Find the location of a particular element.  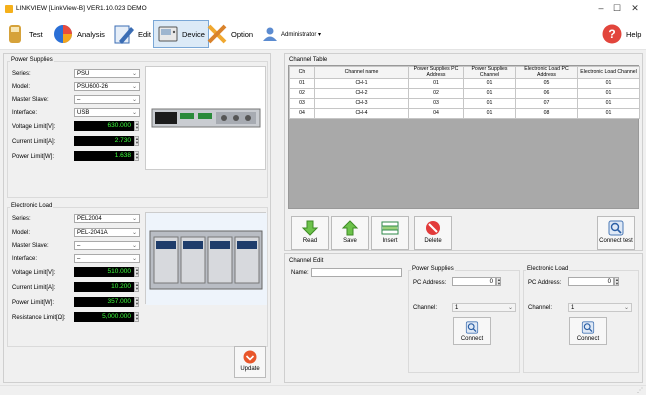

edit-ps-connect-button: Connect is located at coordinates (472, 331).